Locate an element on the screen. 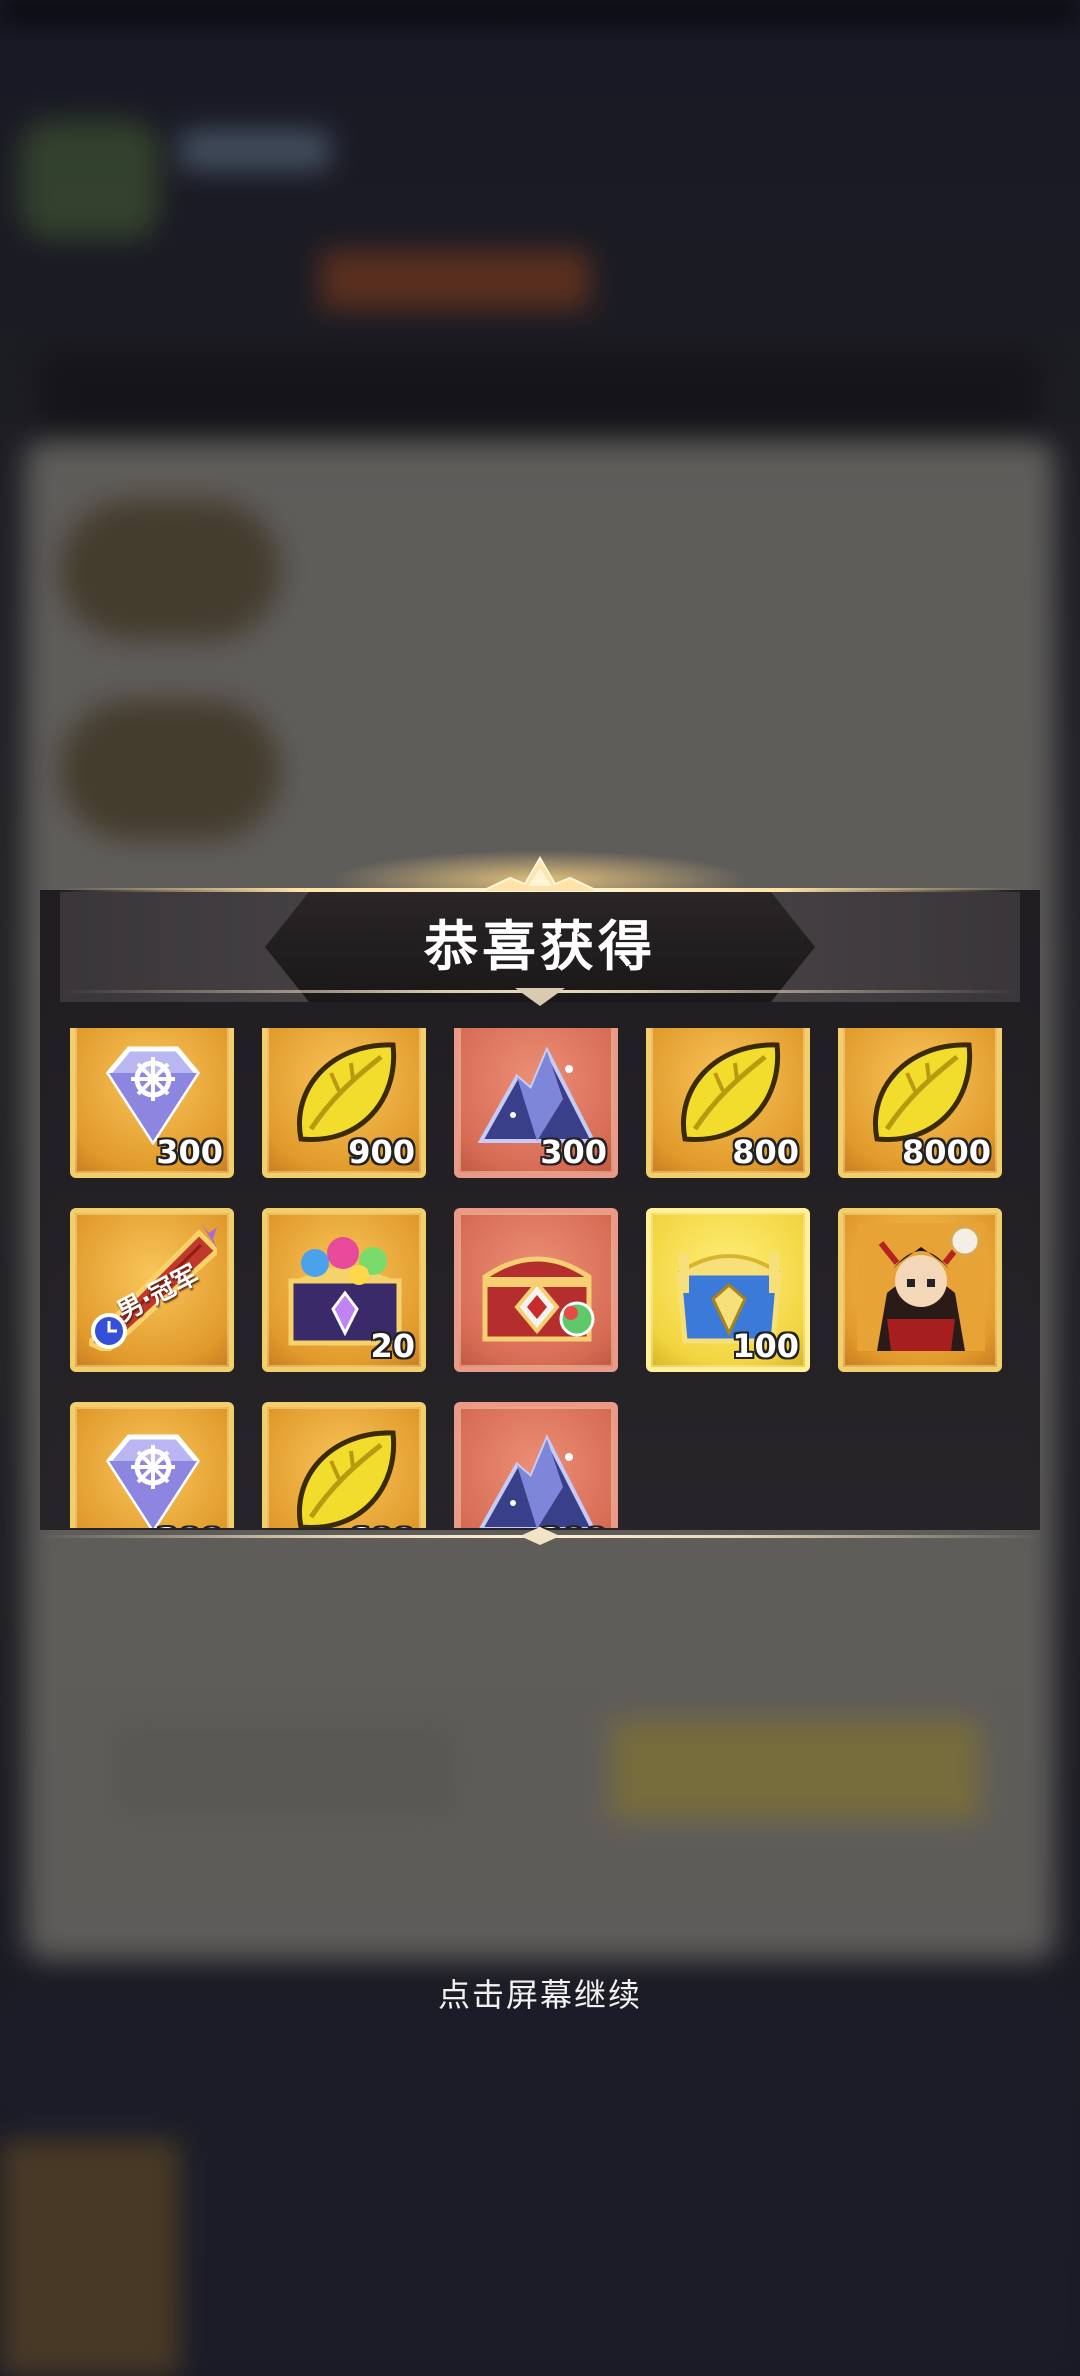 The image size is (1080, 2376). red-treasure-chest-icon is located at coordinates (537, 1287).